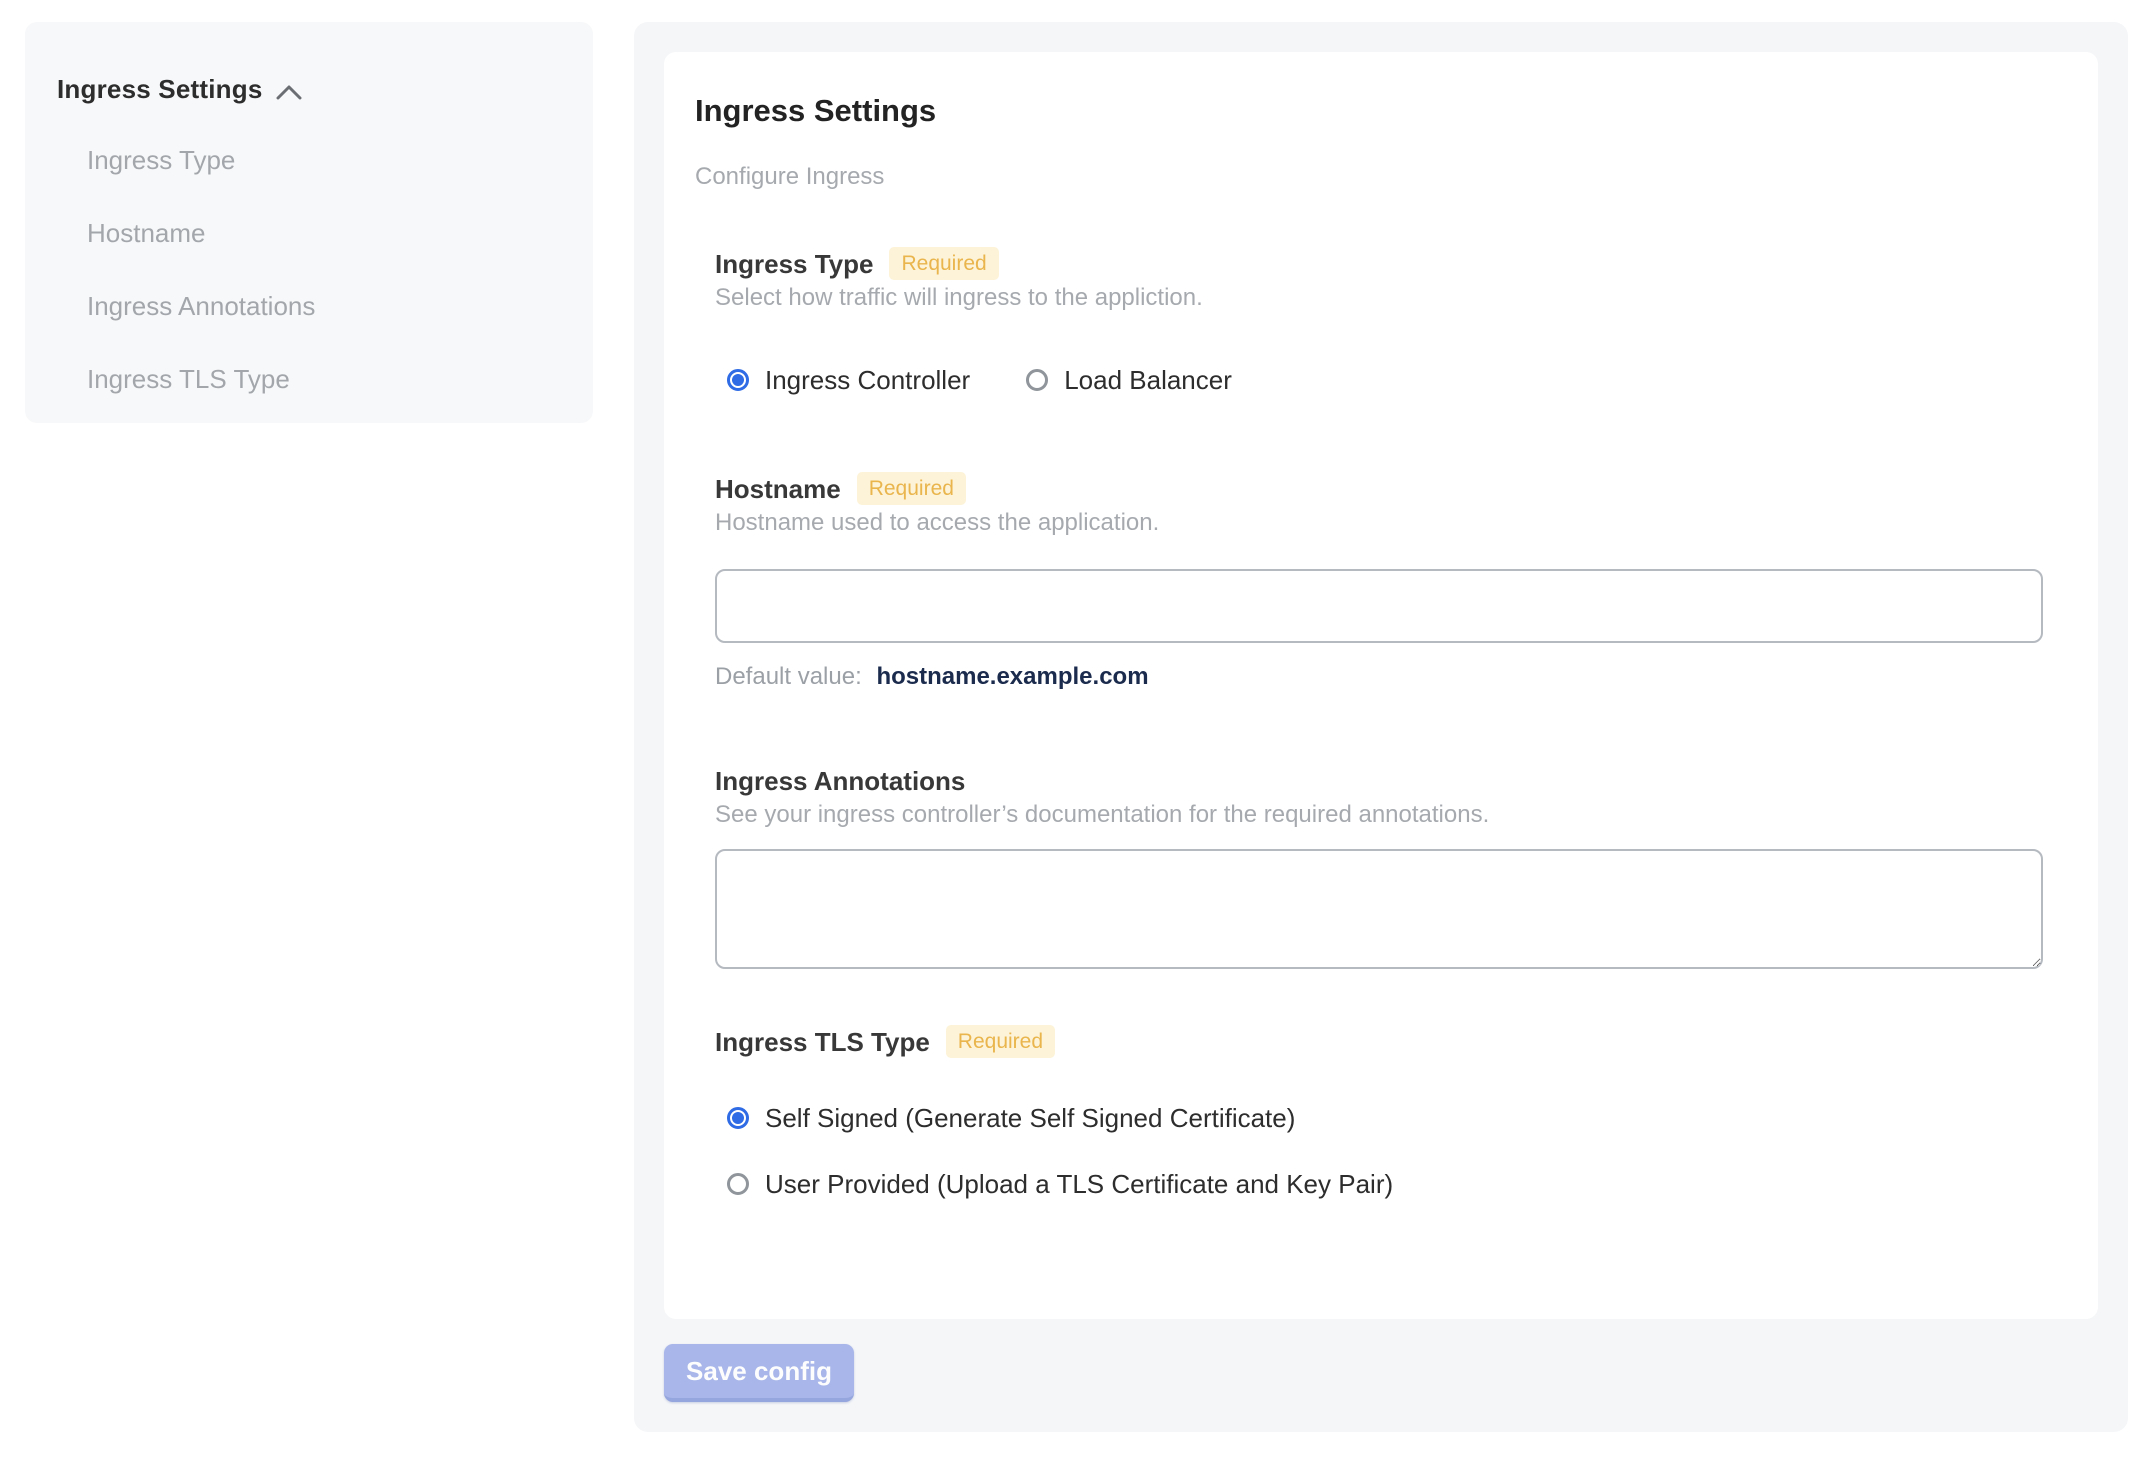 The image size is (2156, 1474). I want to click on hostname-input, so click(1379, 606).